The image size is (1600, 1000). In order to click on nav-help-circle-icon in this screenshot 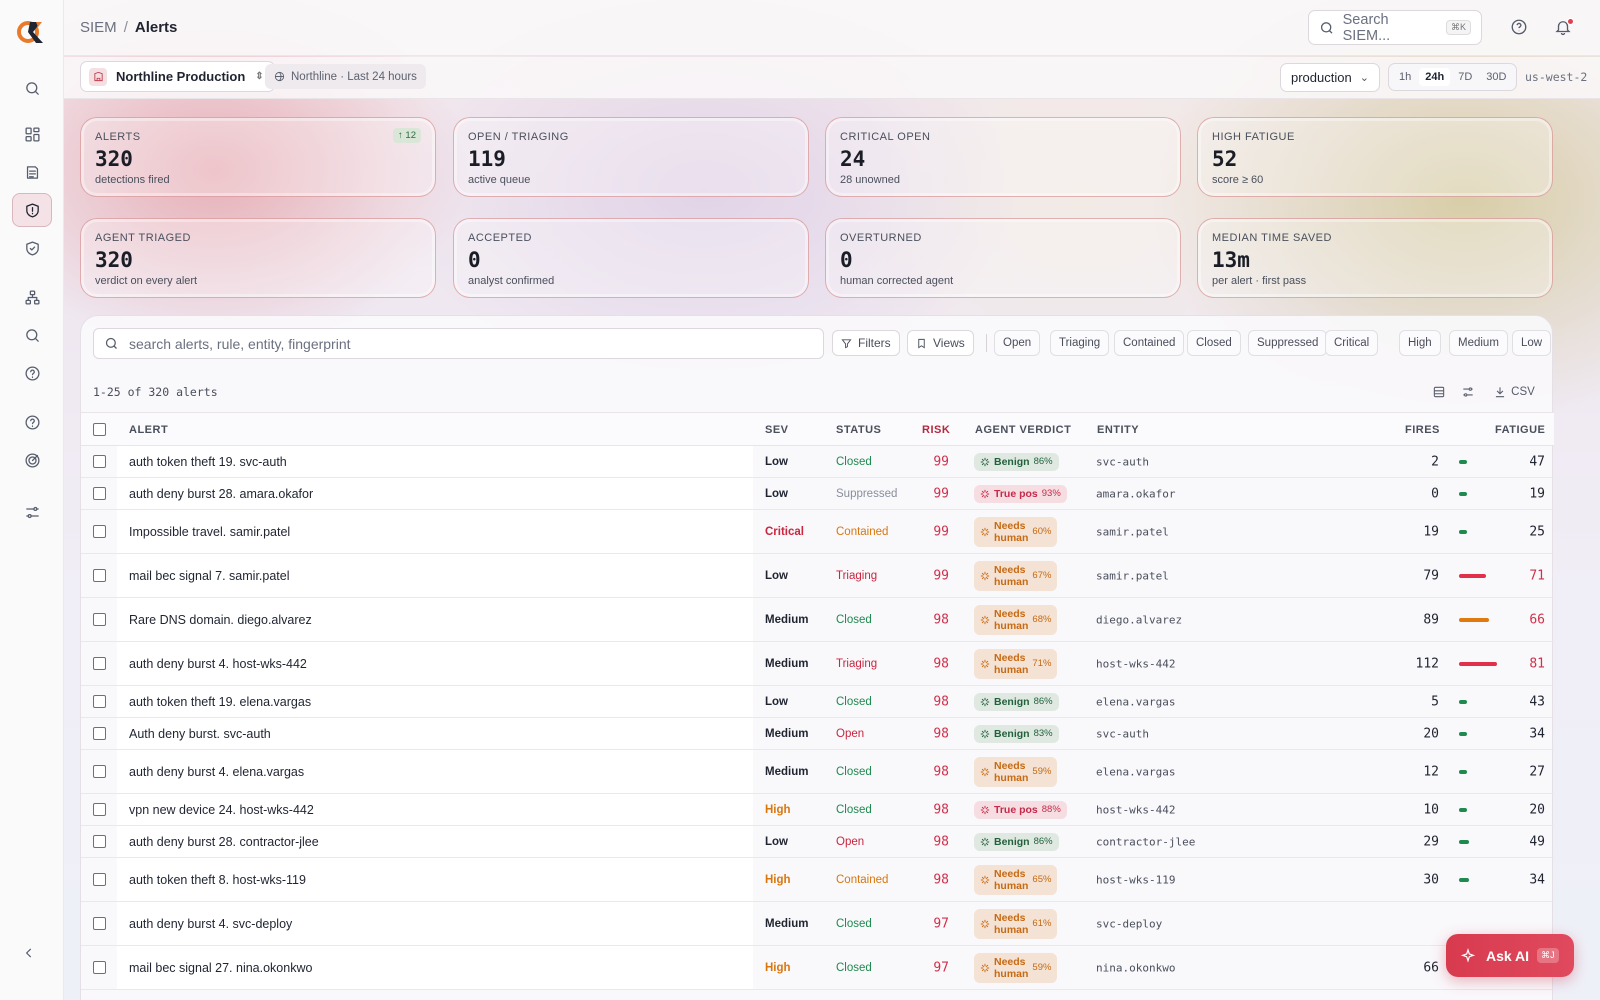, I will do `click(32, 373)`.